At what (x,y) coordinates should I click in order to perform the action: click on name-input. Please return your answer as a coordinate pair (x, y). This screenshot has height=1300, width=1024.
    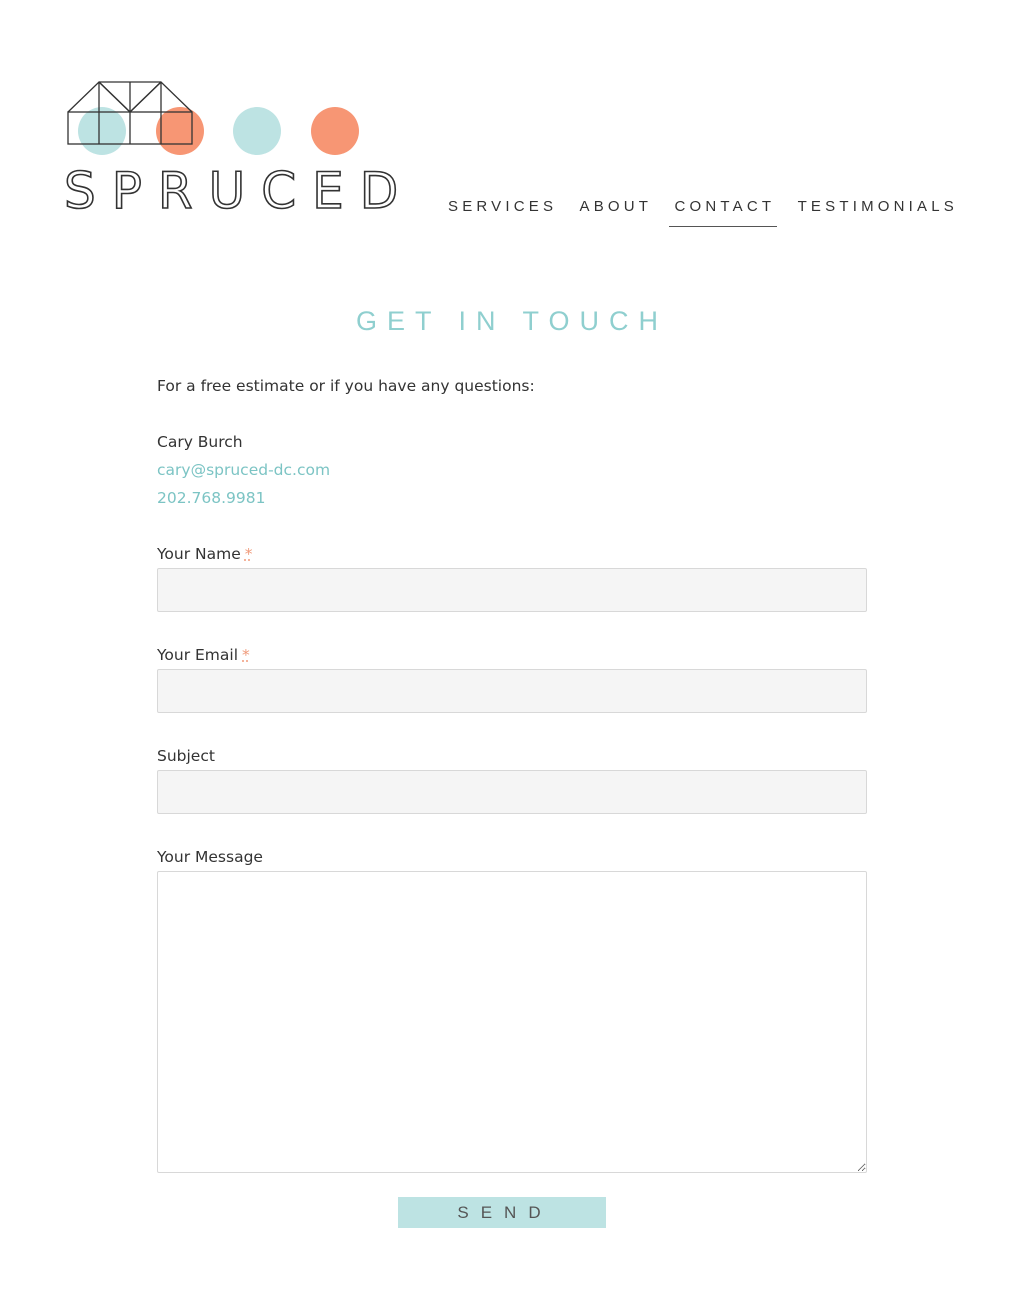
    Looking at the image, I should click on (512, 590).